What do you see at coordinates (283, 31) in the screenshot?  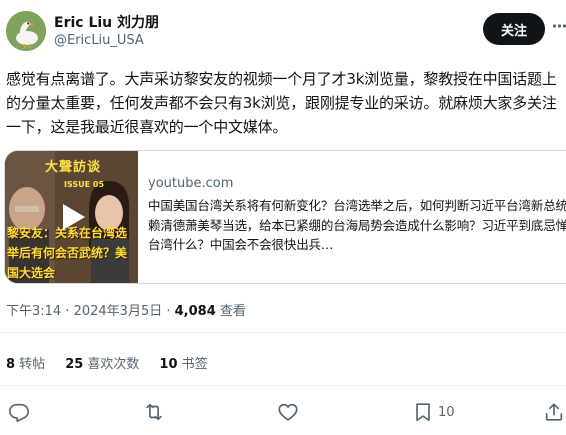 I see `tweet-header: Eric Liu 刘力朋 @EricLiu_USA 关注` at bounding box center [283, 31].